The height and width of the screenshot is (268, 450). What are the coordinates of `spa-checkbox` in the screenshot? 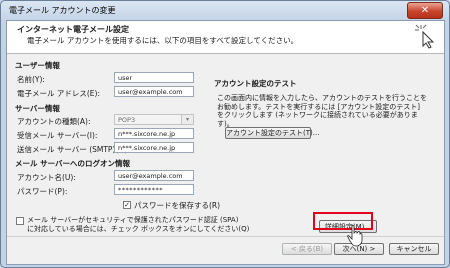 It's located at (20, 221).